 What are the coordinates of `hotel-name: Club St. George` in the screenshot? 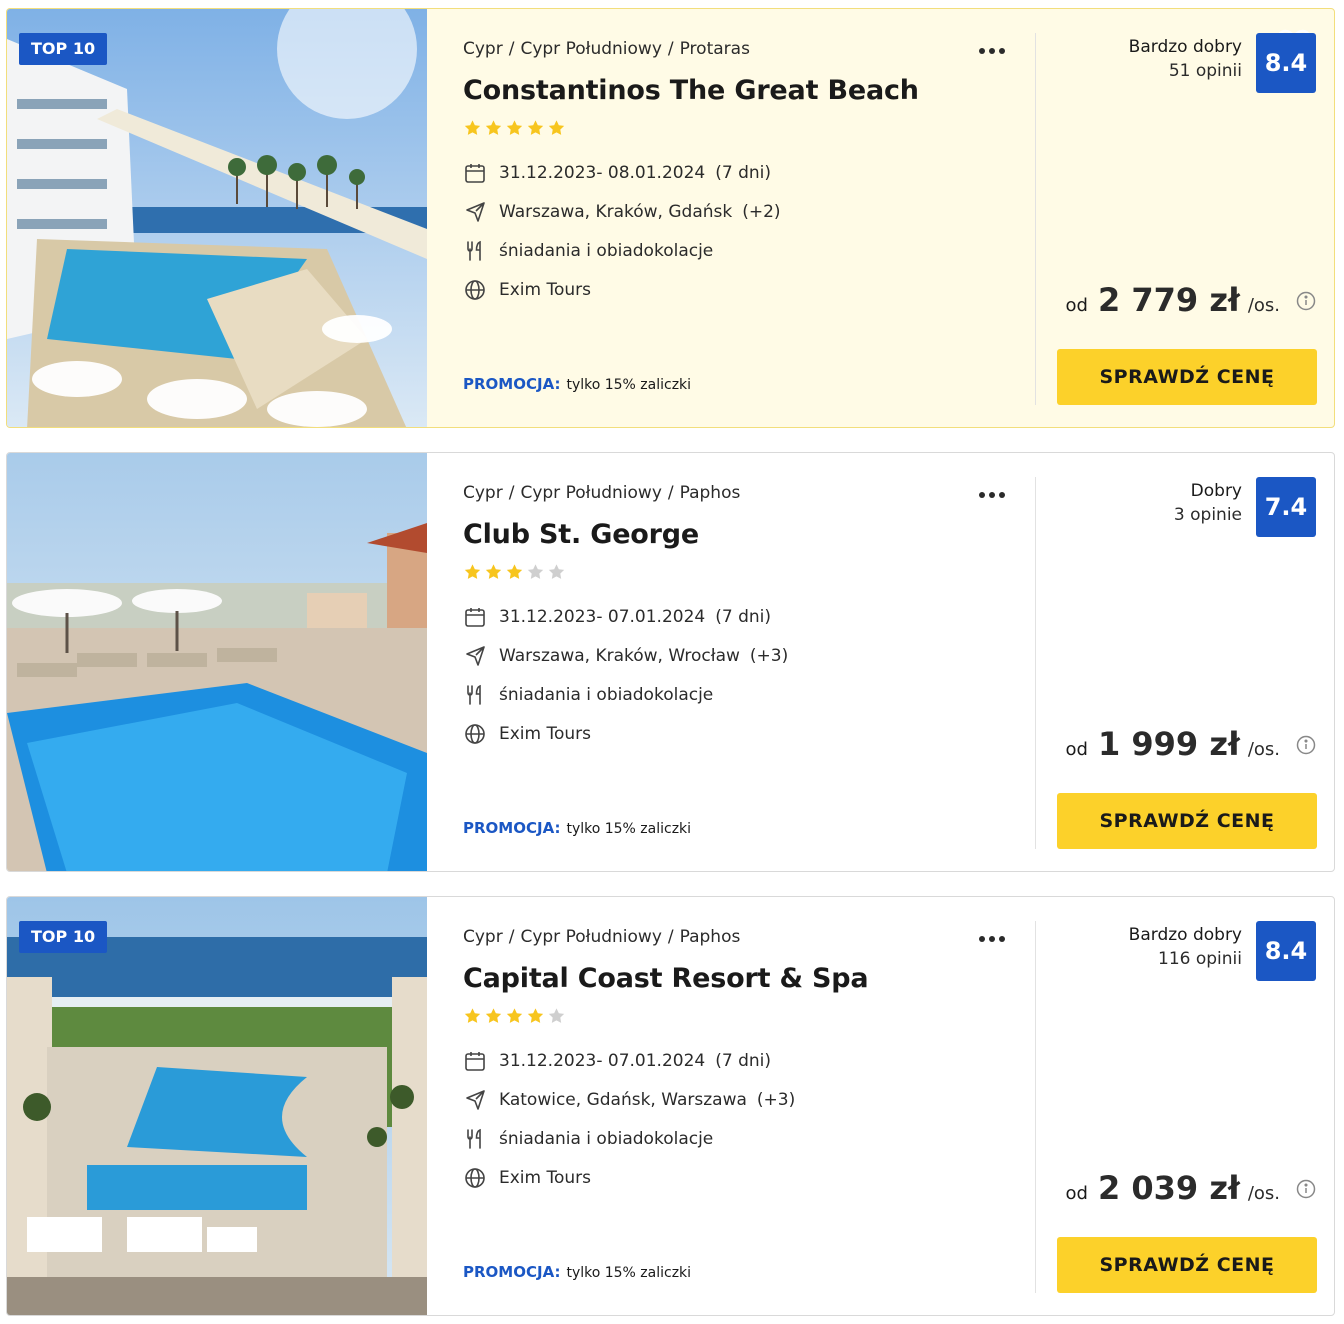 It's located at (581, 534).